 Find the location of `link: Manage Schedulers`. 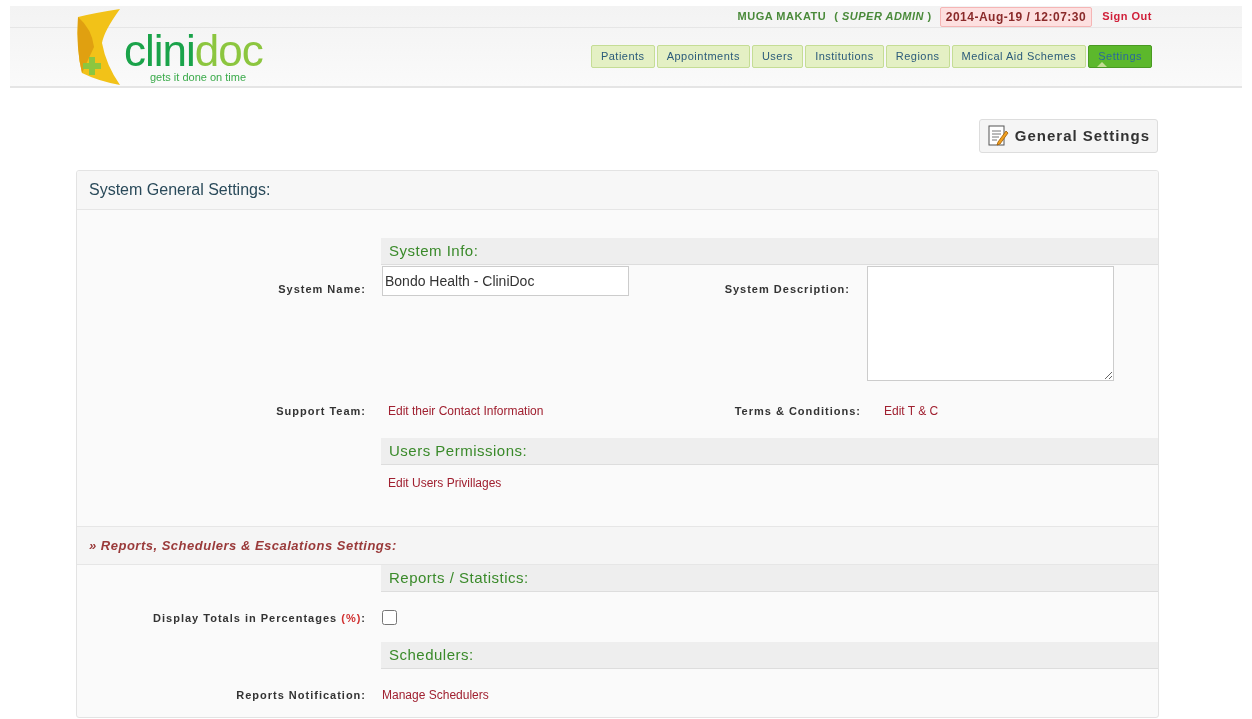

link: Manage Schedulers is located at coordinates (435, 695).